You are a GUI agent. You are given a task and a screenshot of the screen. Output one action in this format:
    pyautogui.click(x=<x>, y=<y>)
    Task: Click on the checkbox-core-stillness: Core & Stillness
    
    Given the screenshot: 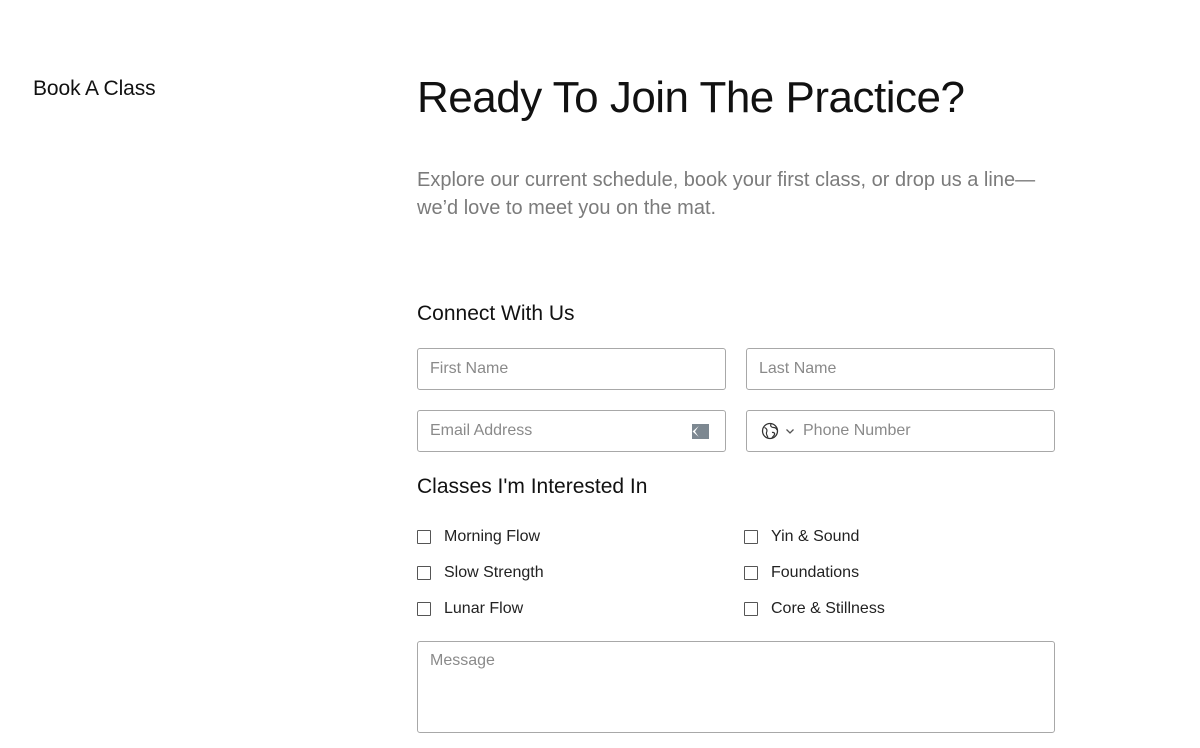 What is the action you would take?
    pyautogui.click(x=814, y=609)
    